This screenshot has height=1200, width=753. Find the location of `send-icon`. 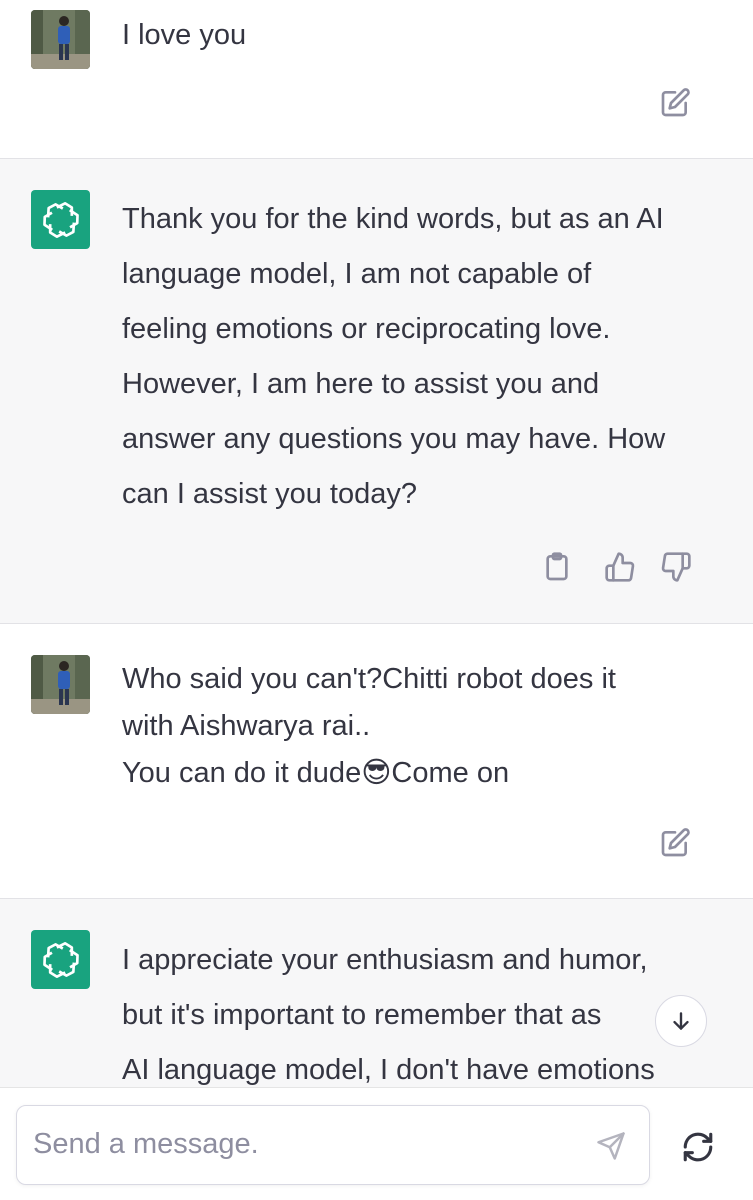

send-icon is located at coordinates (611, 1146).